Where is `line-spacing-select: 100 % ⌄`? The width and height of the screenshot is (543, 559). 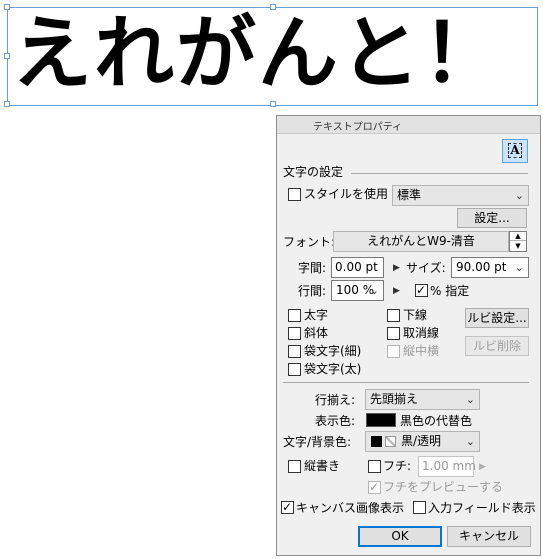 line-spacing-select: 100 % ⌄ is located at coordinates (357, 290).